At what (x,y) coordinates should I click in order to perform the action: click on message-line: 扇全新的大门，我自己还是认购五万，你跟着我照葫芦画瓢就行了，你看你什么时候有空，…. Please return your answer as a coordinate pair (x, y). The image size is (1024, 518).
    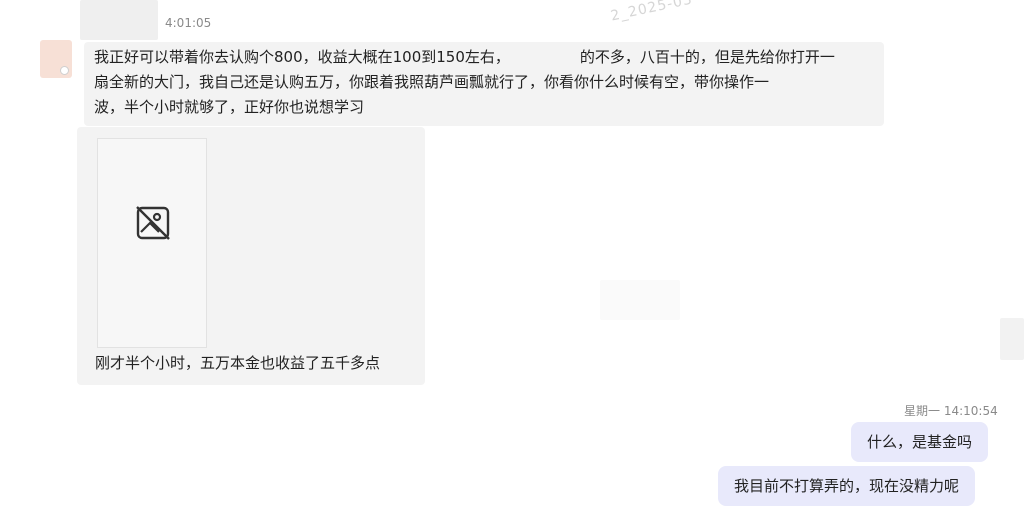
    Looking at the image, I should click on (432, 82).